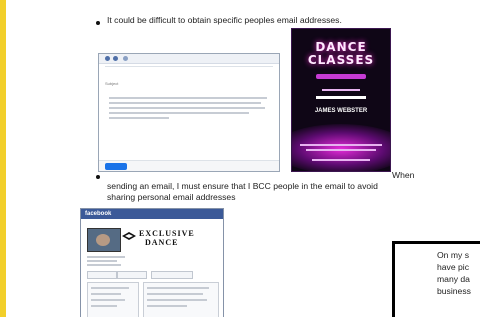  What do you see at coordinates (453, 255) in the screenshot?
I see `text-box-line-1: On my s` at bounding box center [453, 255].